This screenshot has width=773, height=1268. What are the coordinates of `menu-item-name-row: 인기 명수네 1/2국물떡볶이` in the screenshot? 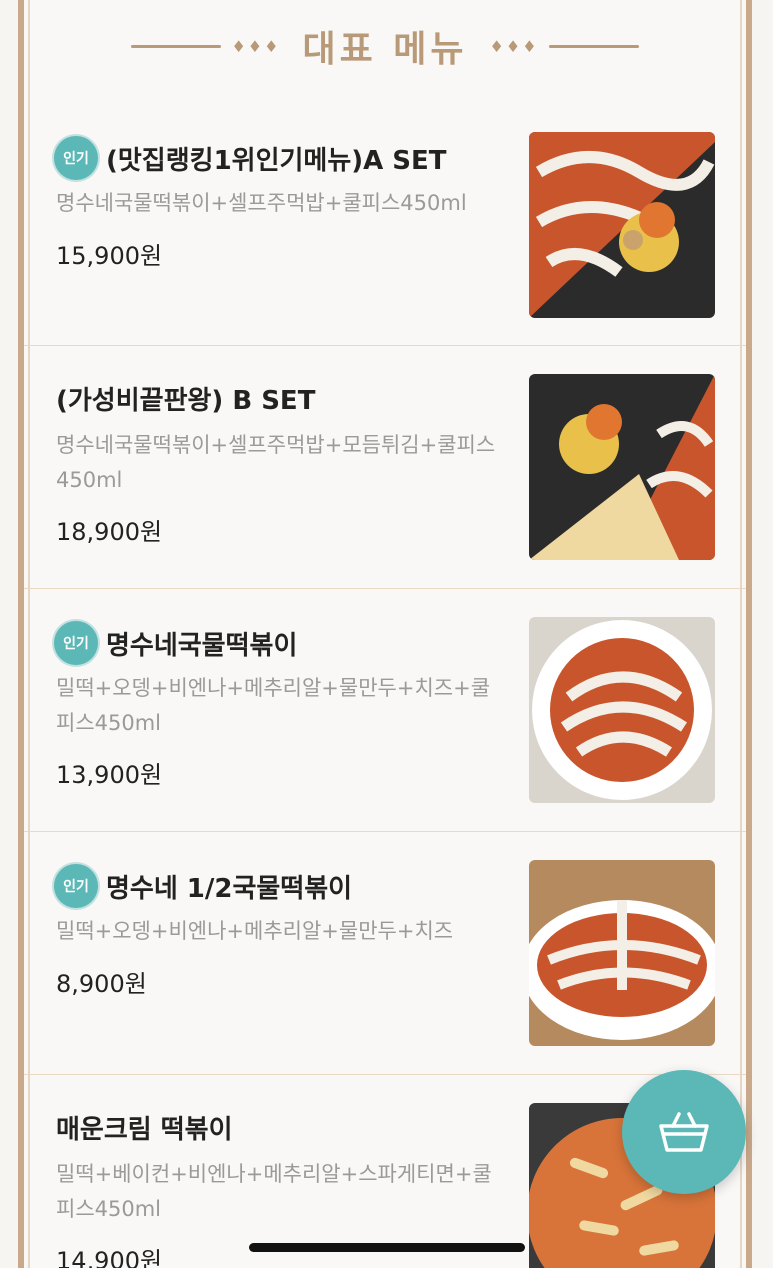 It's located at (204, 886).